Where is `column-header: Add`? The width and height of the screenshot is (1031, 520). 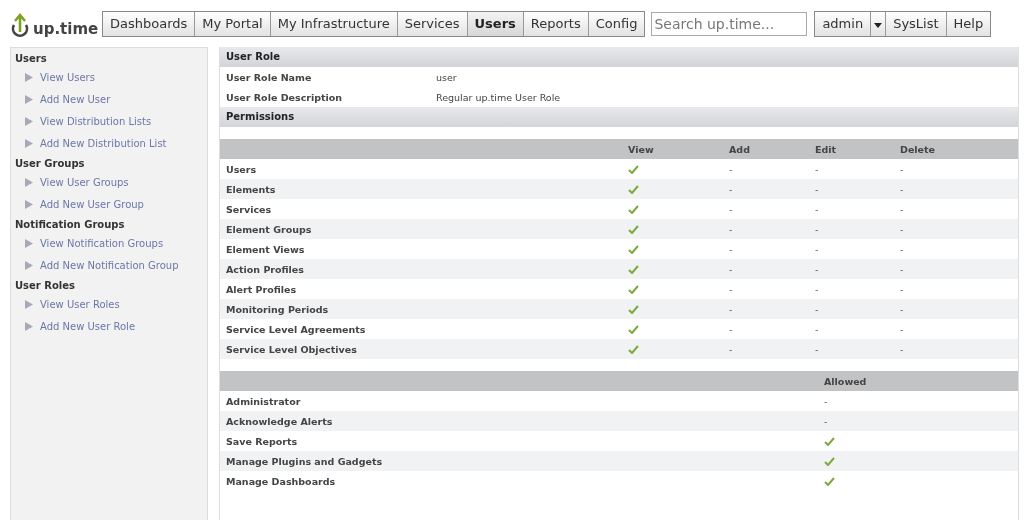
column-header: Add is located at coordinates (740, 149).